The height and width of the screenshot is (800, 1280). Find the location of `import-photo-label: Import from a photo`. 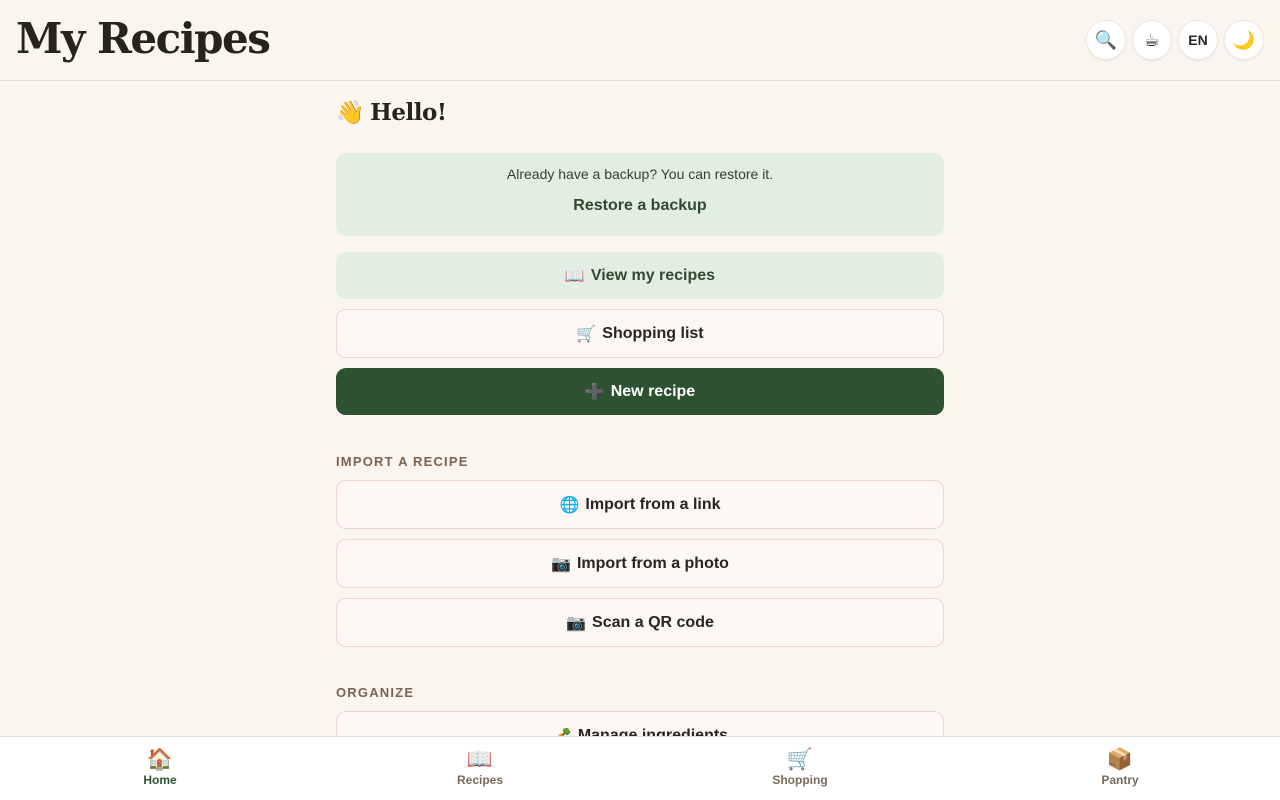

import-photo-label: Import from a photo is located at coordinates (652, 563).